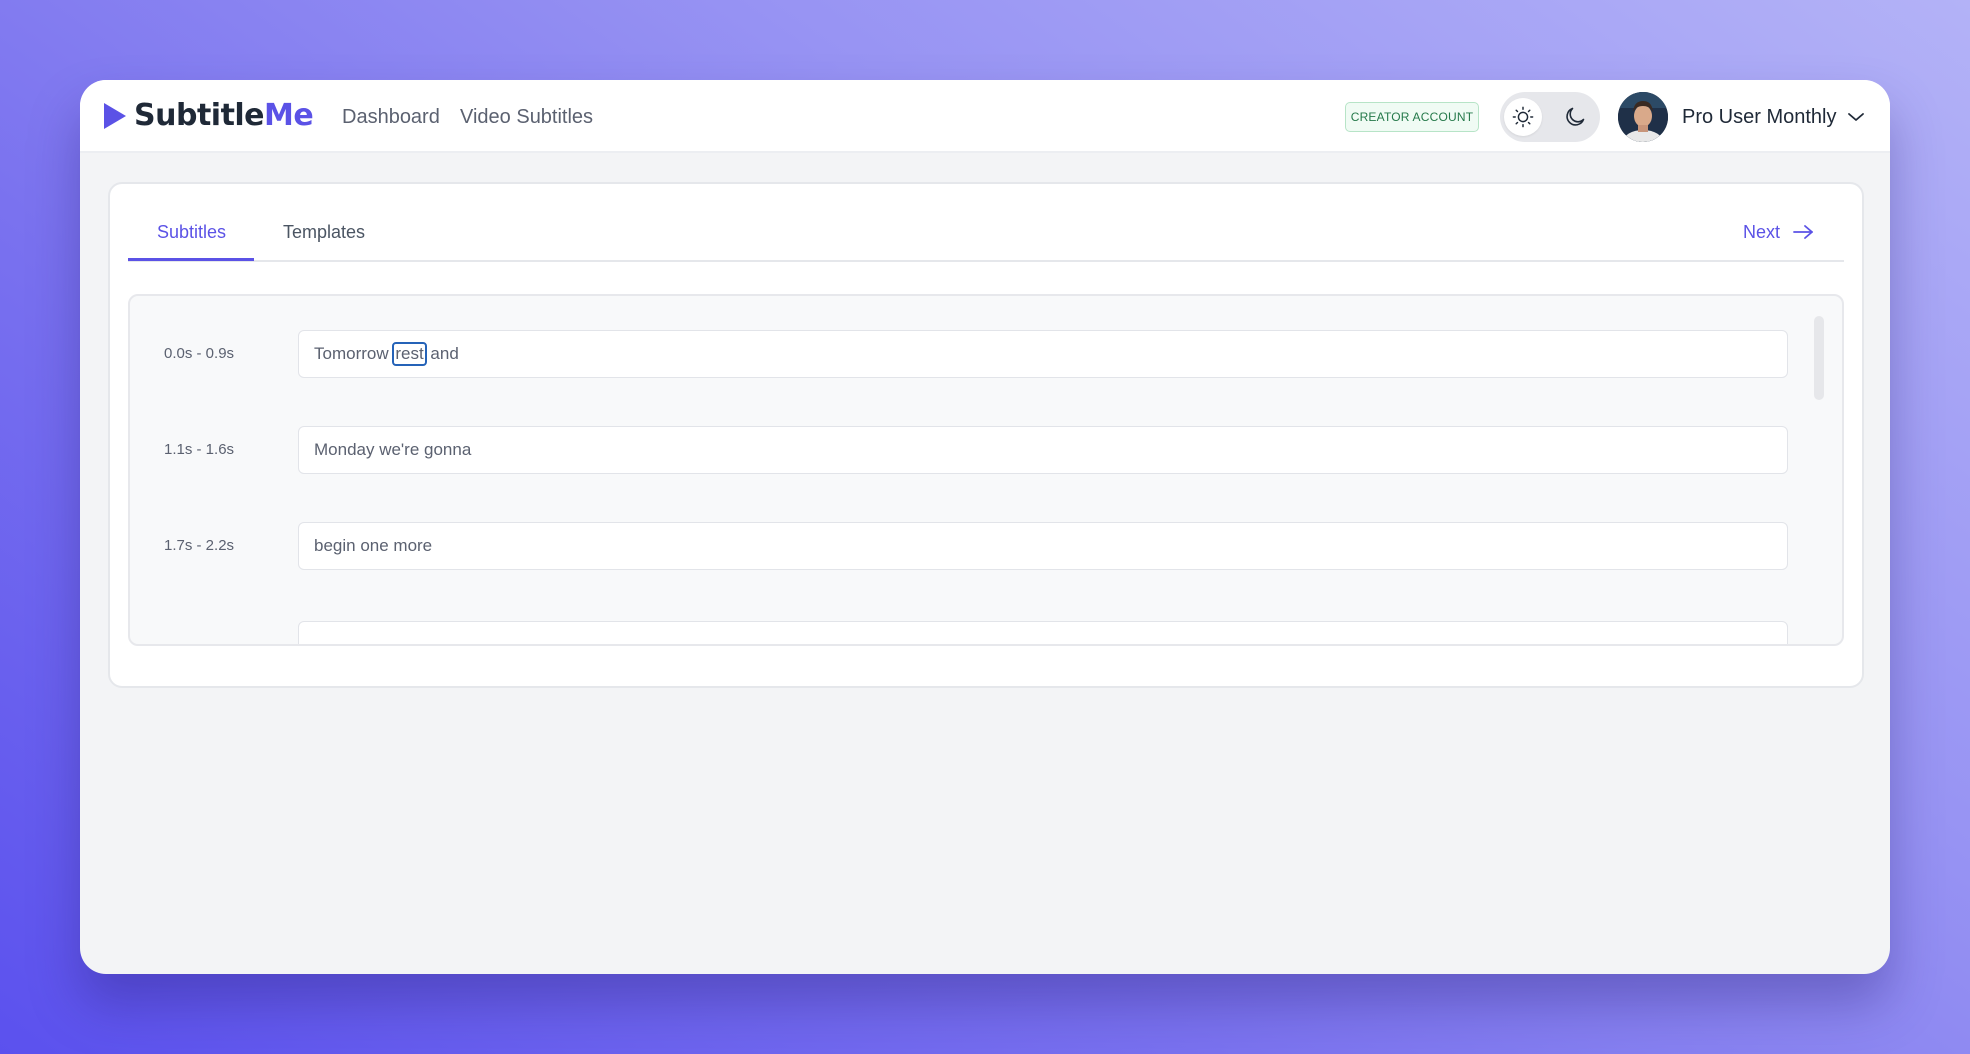  I want to click on tab-subtitles: Subtitles, so click(191, 232).